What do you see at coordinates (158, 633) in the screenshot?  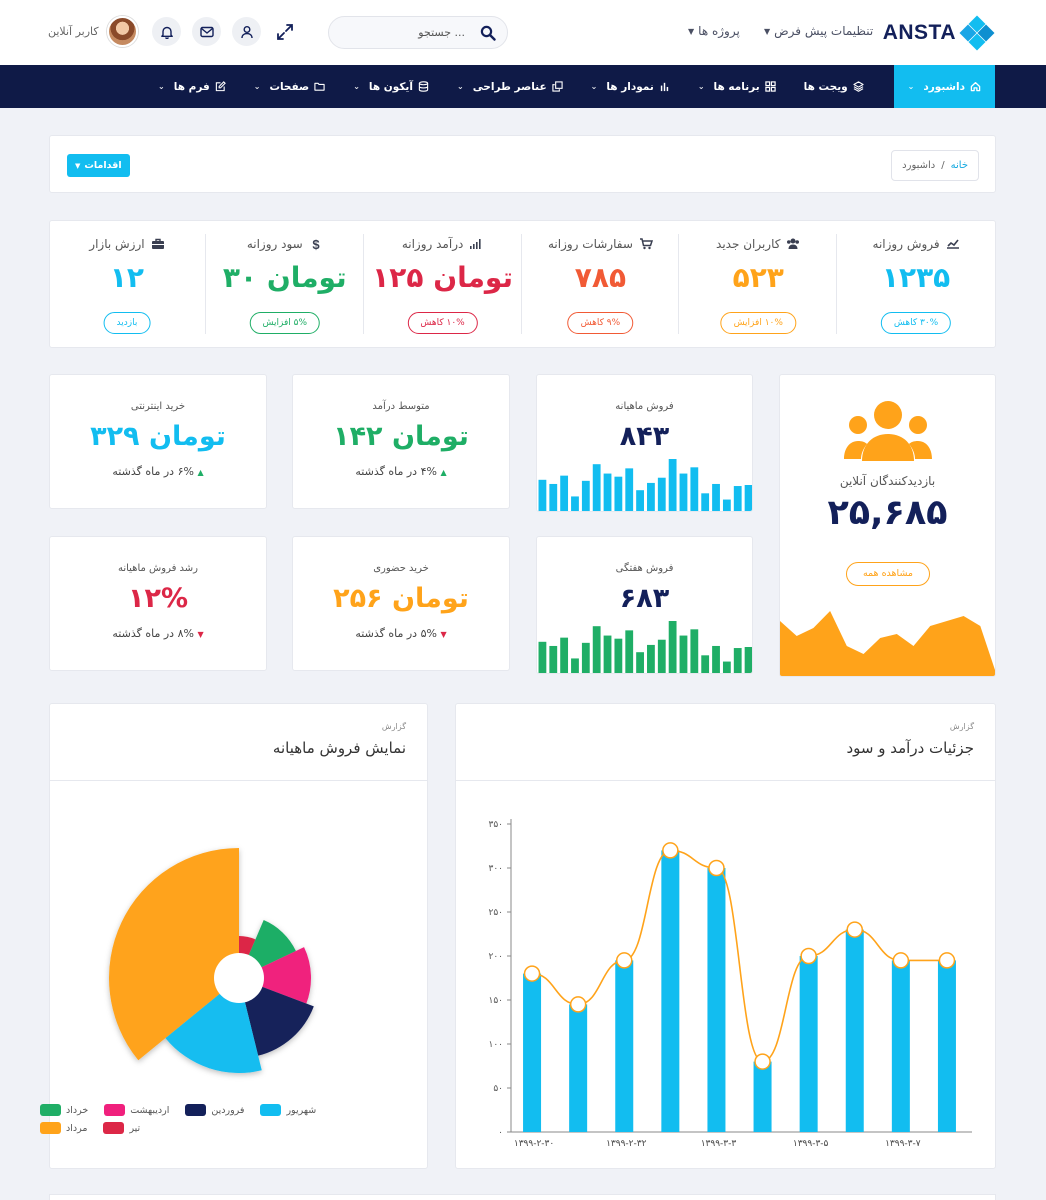 I see `kpi-sub: ▼ ۸% در ماه گذشته` at bounding box center [158, 633].